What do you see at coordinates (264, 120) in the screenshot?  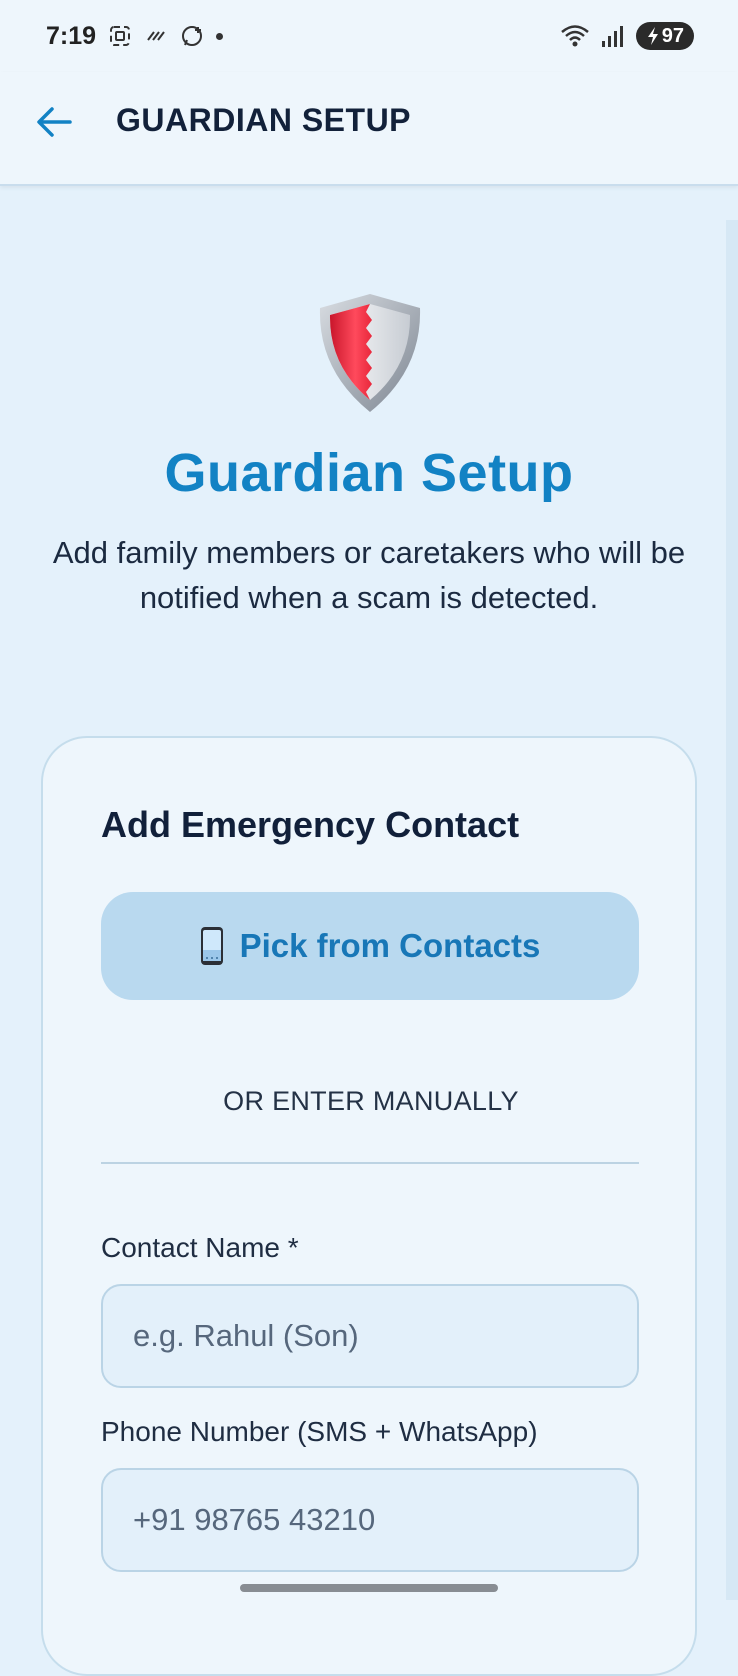 I see `app-bar-title: GUARDIAN SETUP` at bounding box center [264, 120].